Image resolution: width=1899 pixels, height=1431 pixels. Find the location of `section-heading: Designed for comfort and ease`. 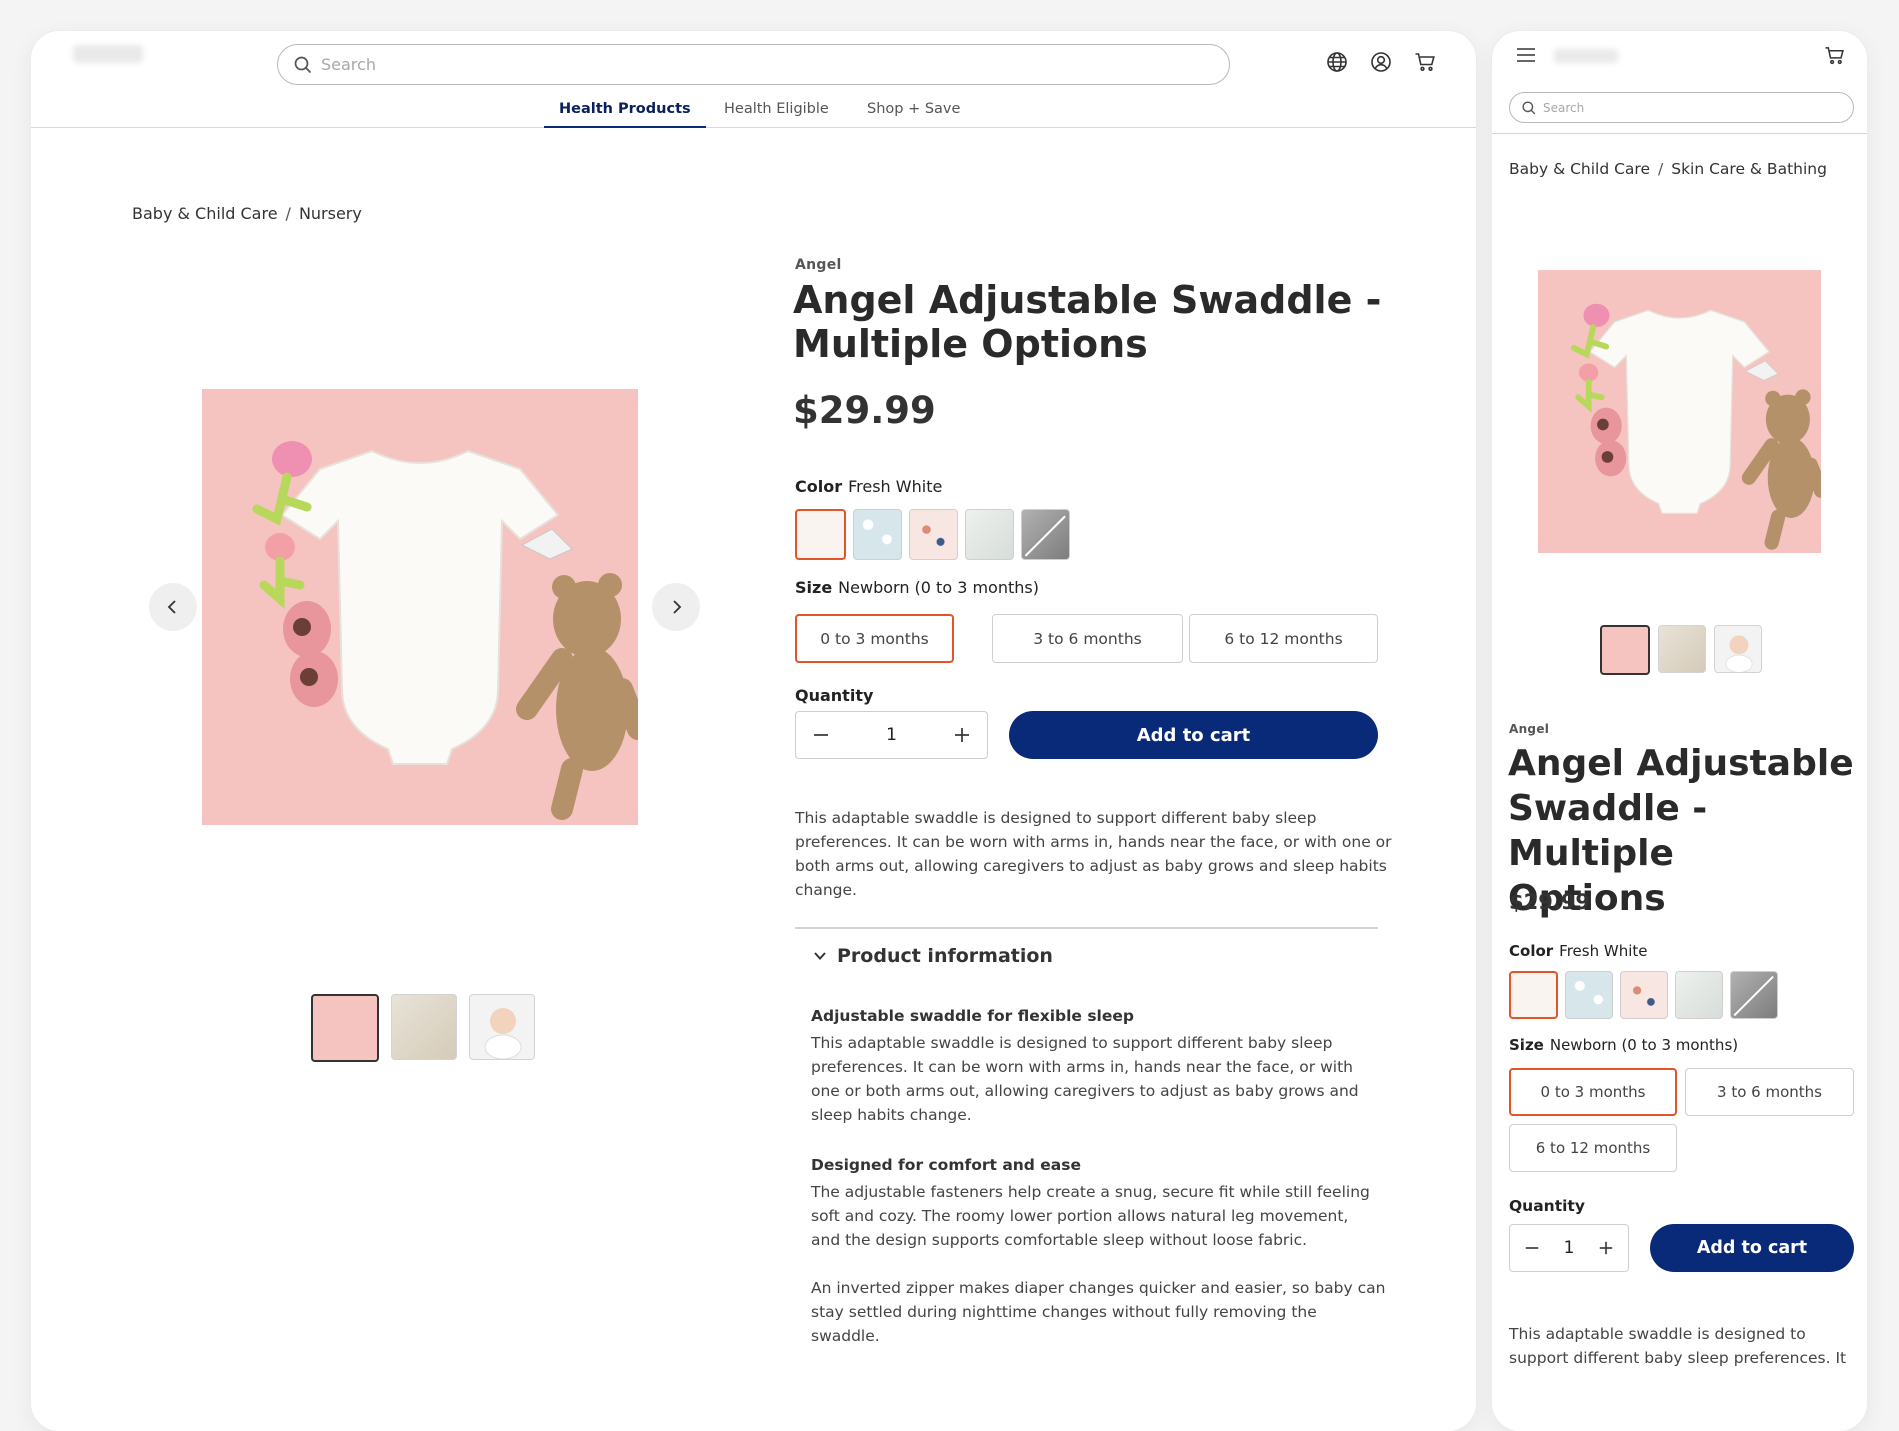

section-heading: Designed for comfort and ease is located at coordinates (946, 1165).